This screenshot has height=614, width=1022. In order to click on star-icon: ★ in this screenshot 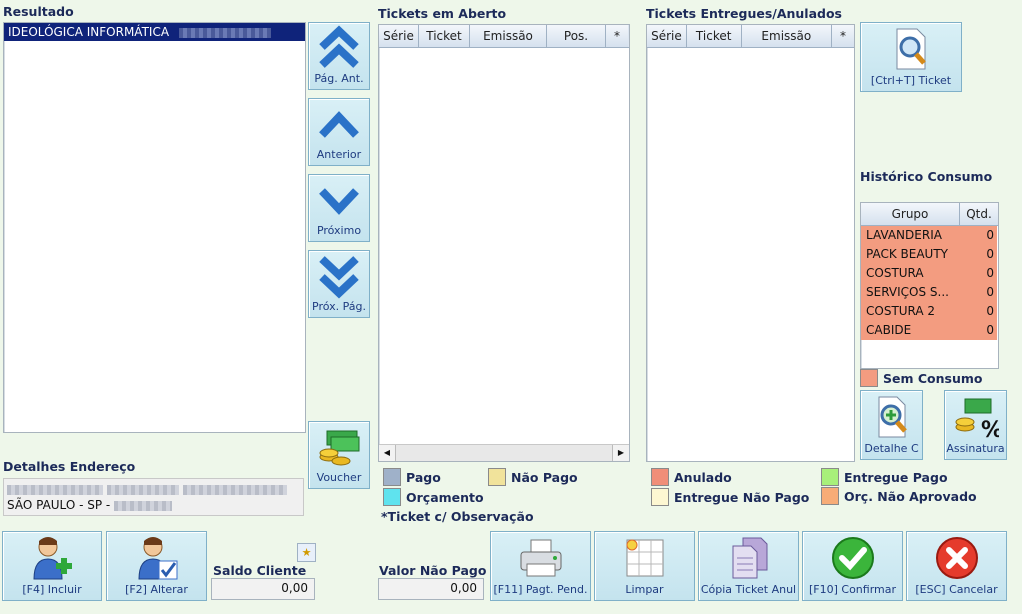, I will do `click(306, 552)`.